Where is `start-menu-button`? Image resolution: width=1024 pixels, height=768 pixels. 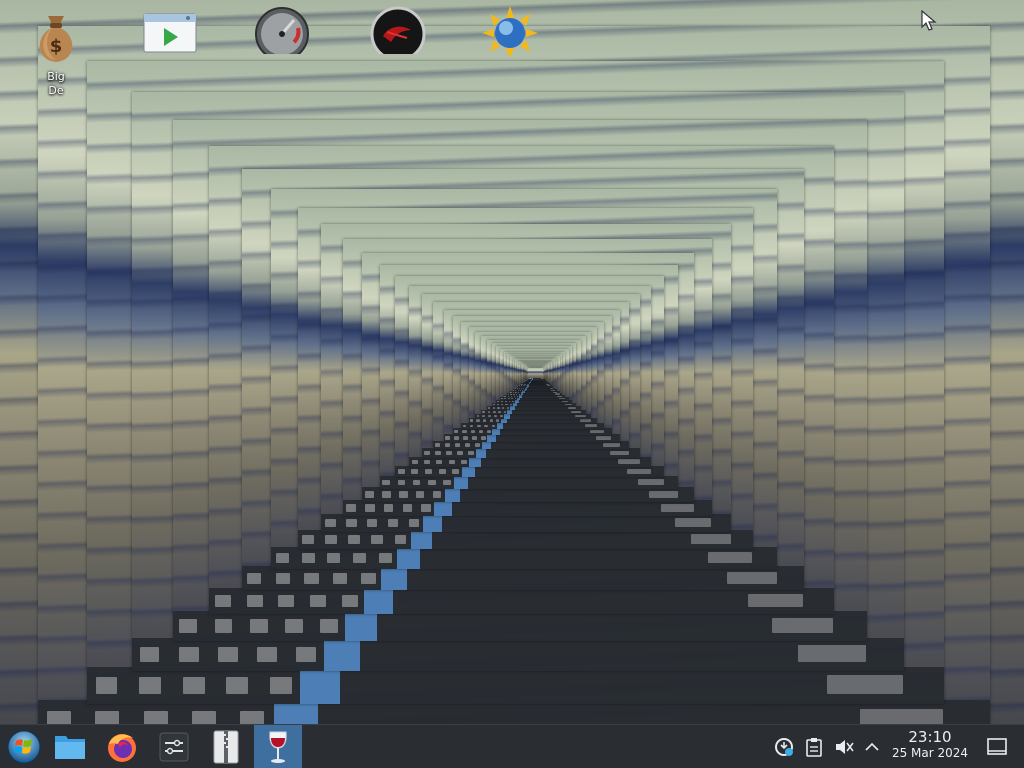 start-menu-button is located at coordinates (24, 746).